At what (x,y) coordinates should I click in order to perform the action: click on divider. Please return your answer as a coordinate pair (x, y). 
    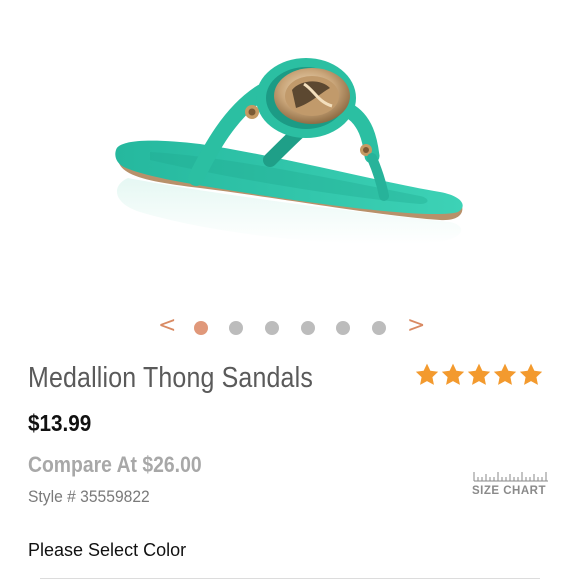
    Looking at the image, I should click on (290, 578).